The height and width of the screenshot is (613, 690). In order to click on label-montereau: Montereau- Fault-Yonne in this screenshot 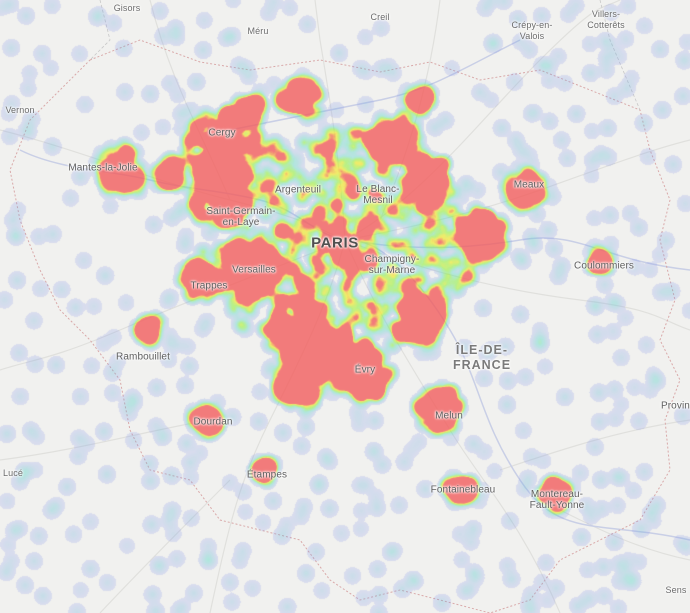, I will do `click(557, 500)`.